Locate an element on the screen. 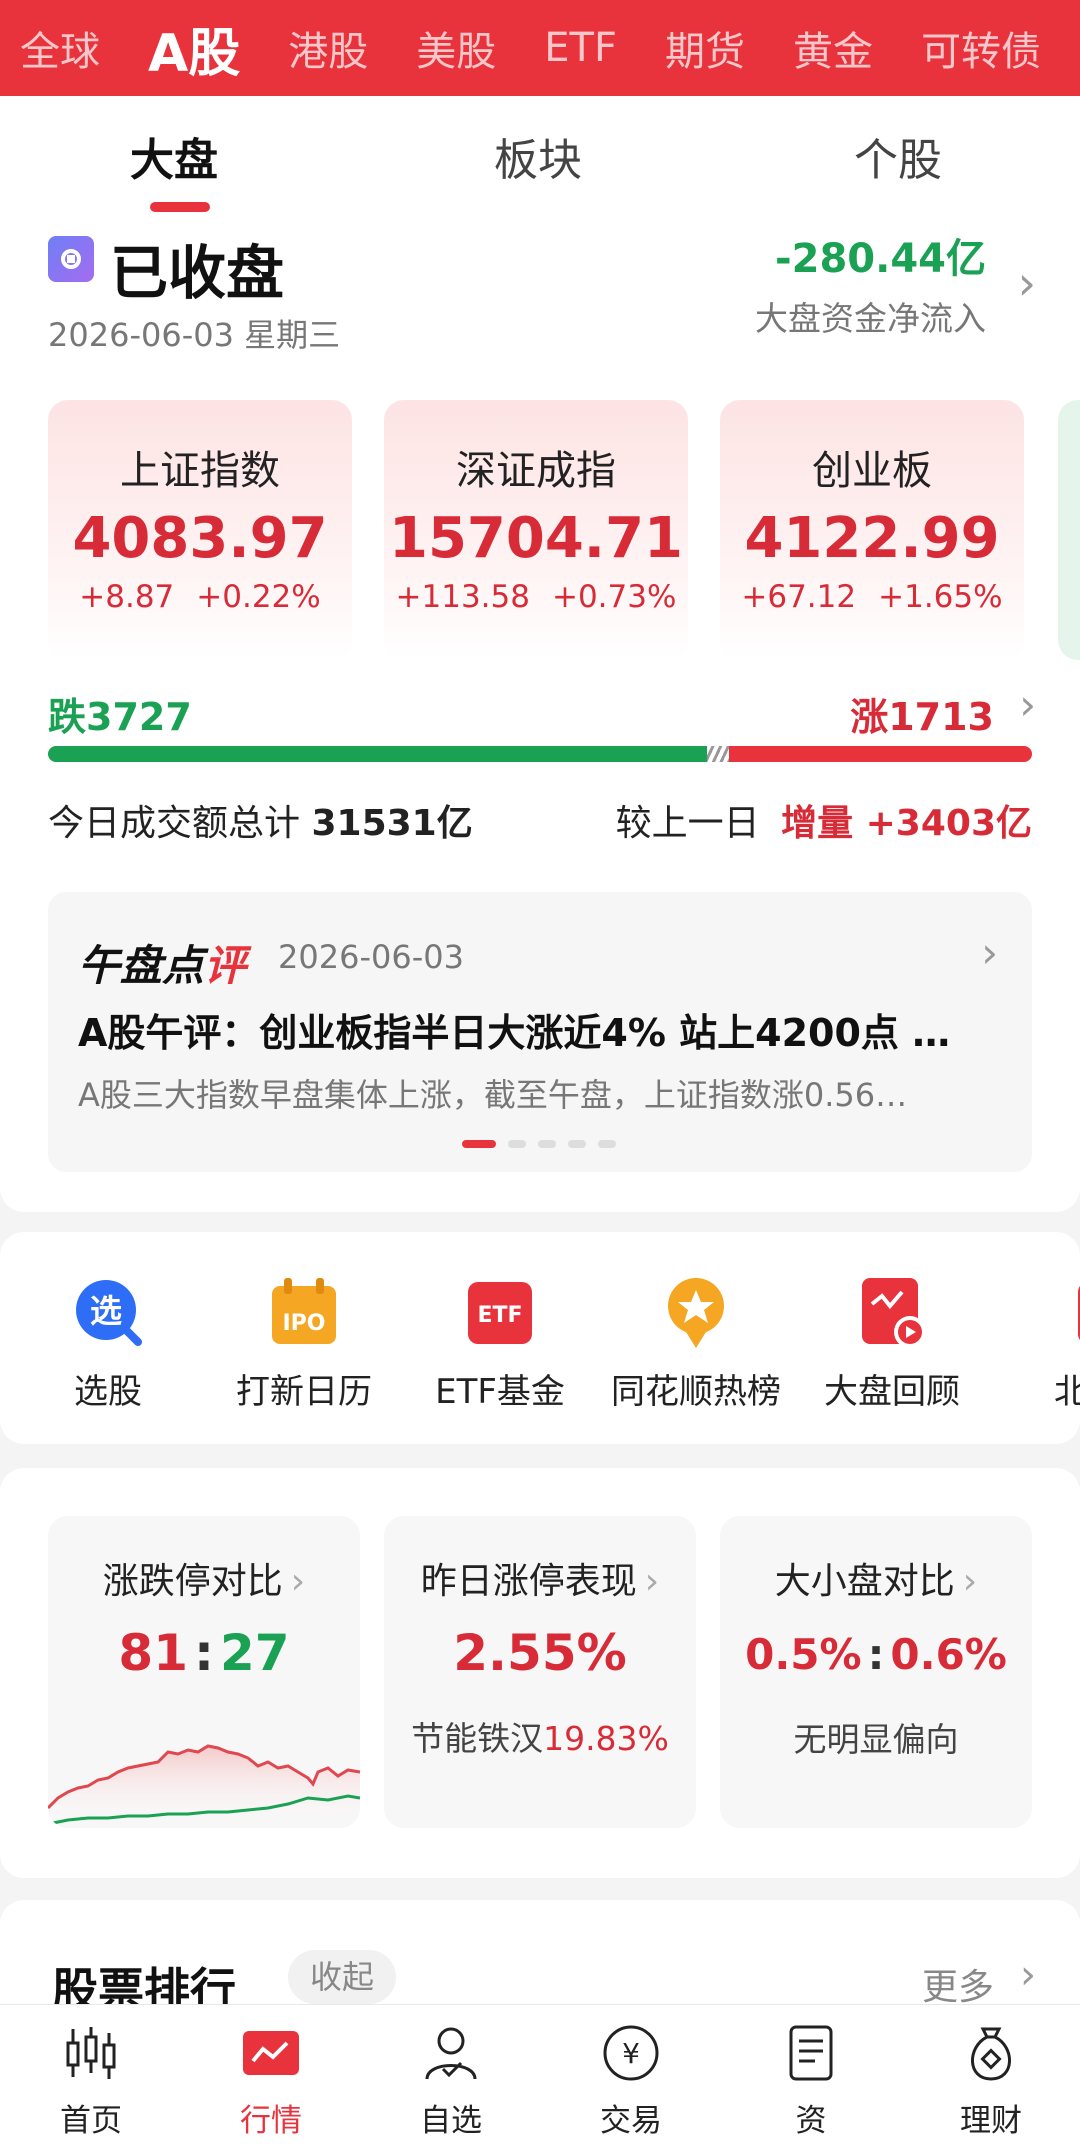 This screenshot has height=2147, width=1080. nav-wealth: 理财 is located at coordinates (991, 2080).